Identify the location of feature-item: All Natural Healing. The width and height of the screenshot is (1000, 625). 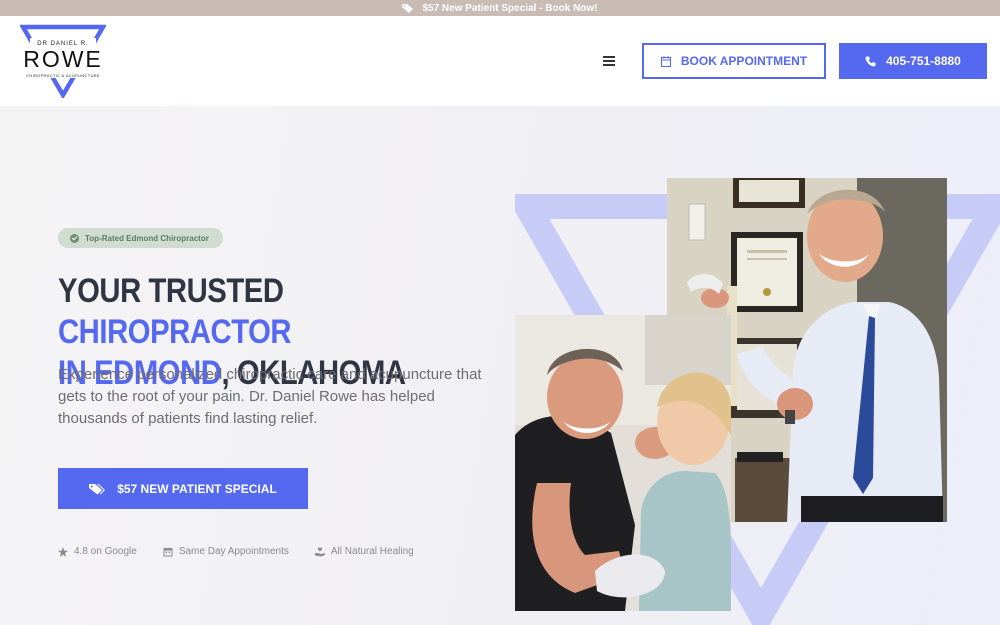
(364, 551).